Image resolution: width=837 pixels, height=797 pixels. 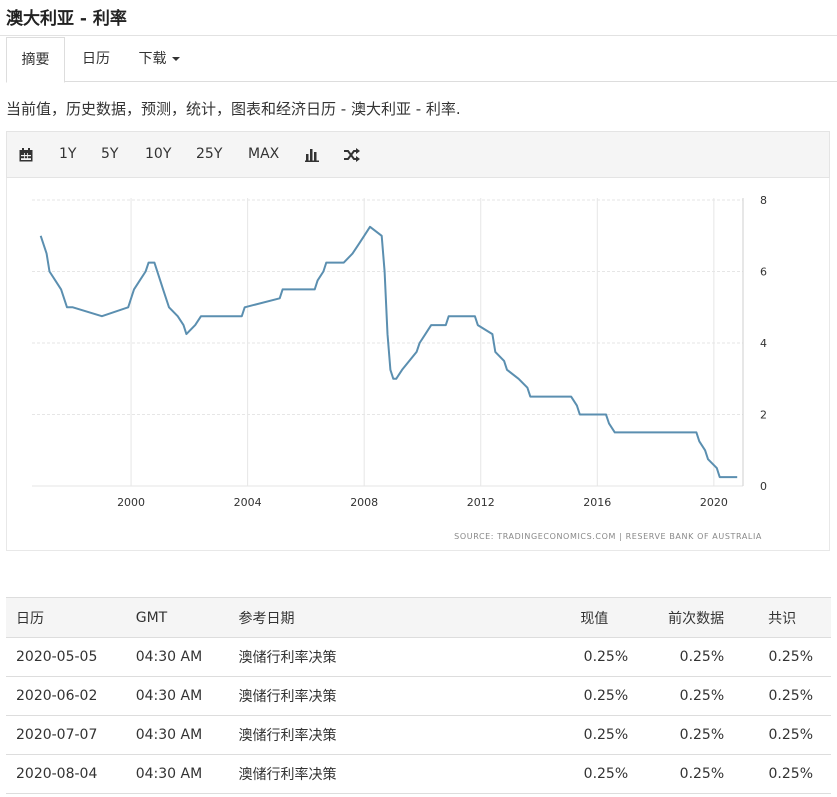 I want to click on title-divider, so click(x=418, y=35).